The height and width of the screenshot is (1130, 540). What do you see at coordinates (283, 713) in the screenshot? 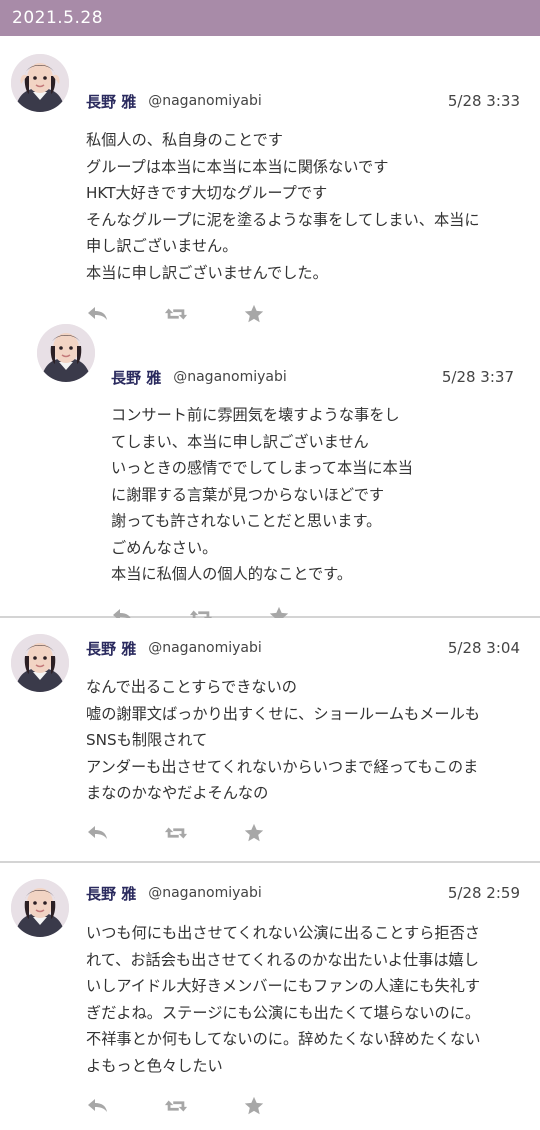
I see `tweet-text-line: 嘘の謝罪文ばっかり出すくせに、ショールームもメールも` at bounding box center [283, 713].